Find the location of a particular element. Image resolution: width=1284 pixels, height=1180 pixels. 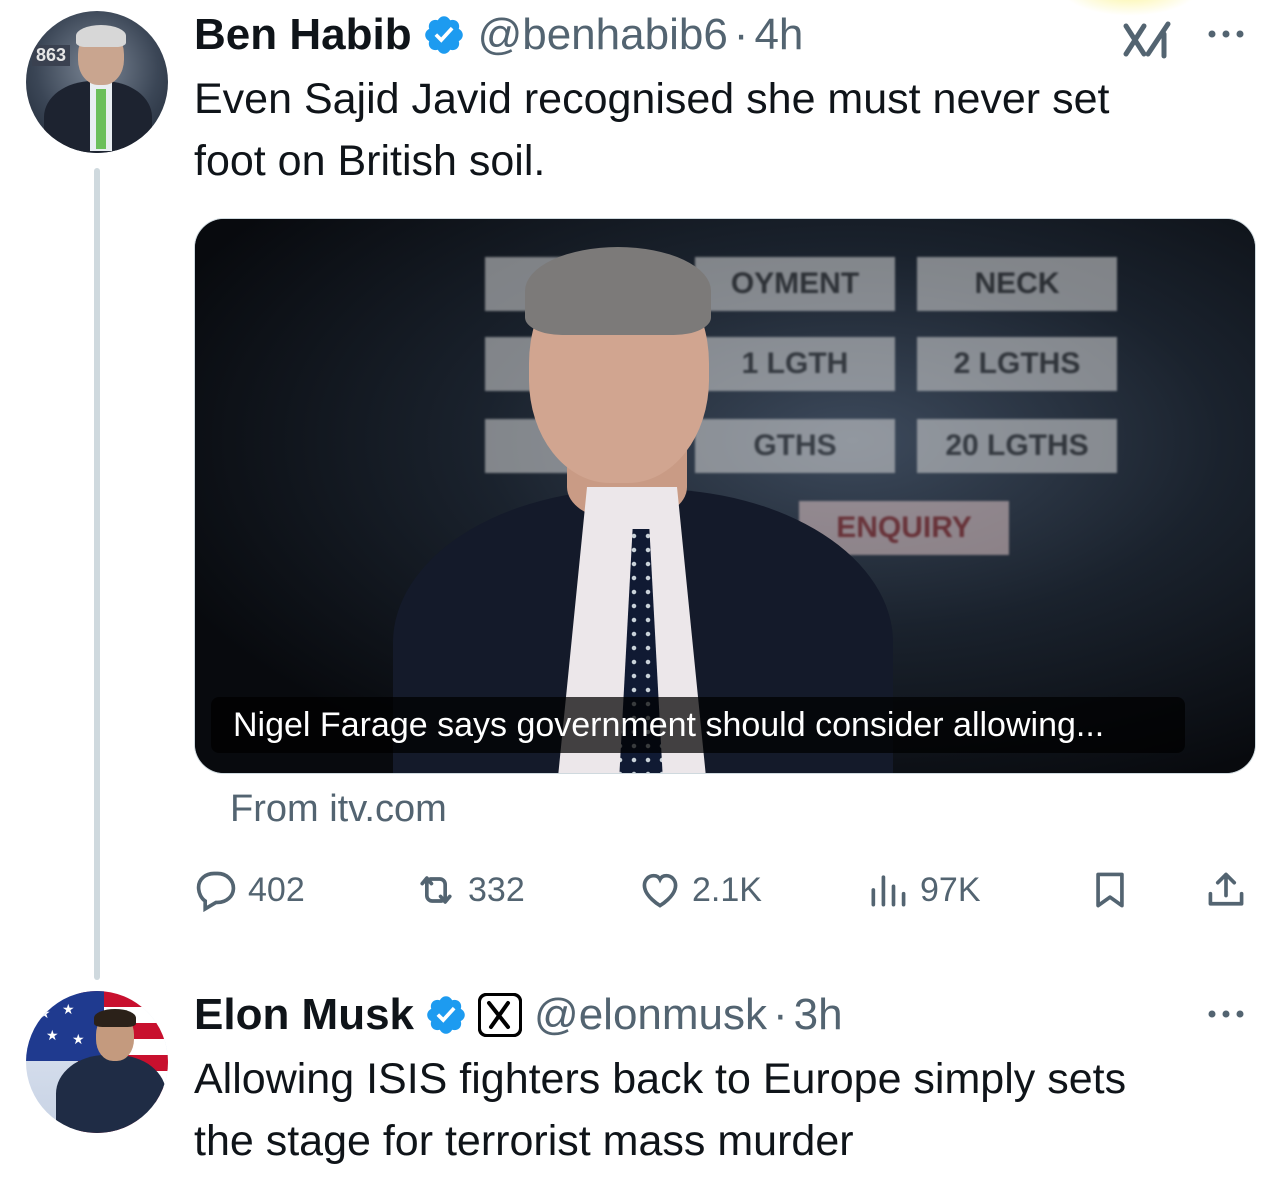

reply-button: 402 is located at coordinates (249, 890).